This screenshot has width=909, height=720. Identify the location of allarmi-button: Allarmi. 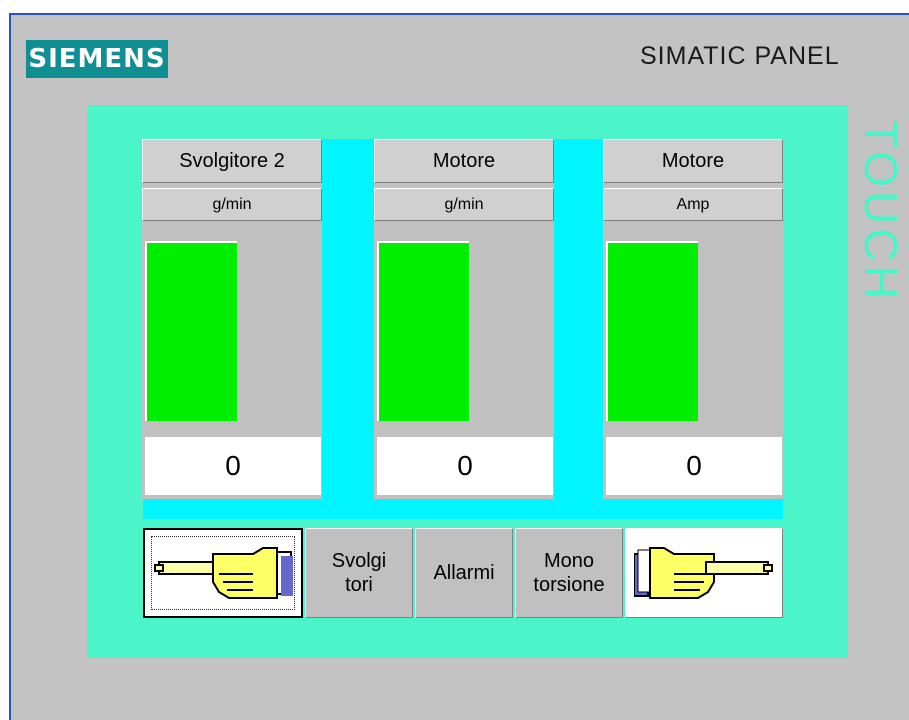
(464, 573).